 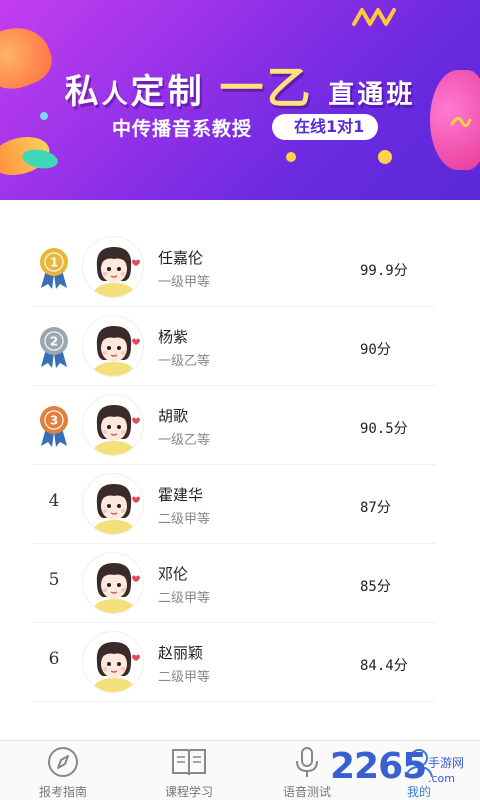 What do you see at coordinates (173, 574) in the screenshot?
I see `student-name: 邓伦` at bounding box center [173, 574].